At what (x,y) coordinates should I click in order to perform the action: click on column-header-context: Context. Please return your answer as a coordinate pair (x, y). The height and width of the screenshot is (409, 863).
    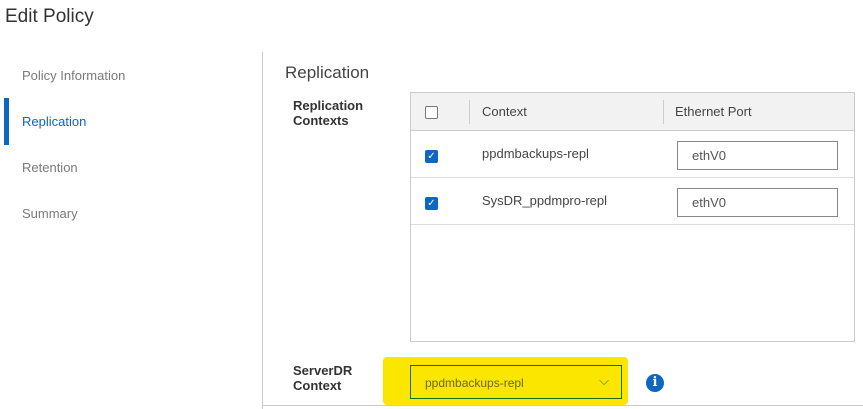
    Looking at the image, I should click on (504, 111).